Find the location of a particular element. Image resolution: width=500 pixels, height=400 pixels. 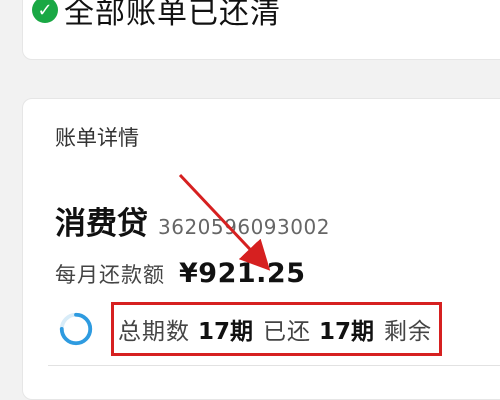

status-row: ✓ 全部账单已还清 is located at coordinates (156, 16).